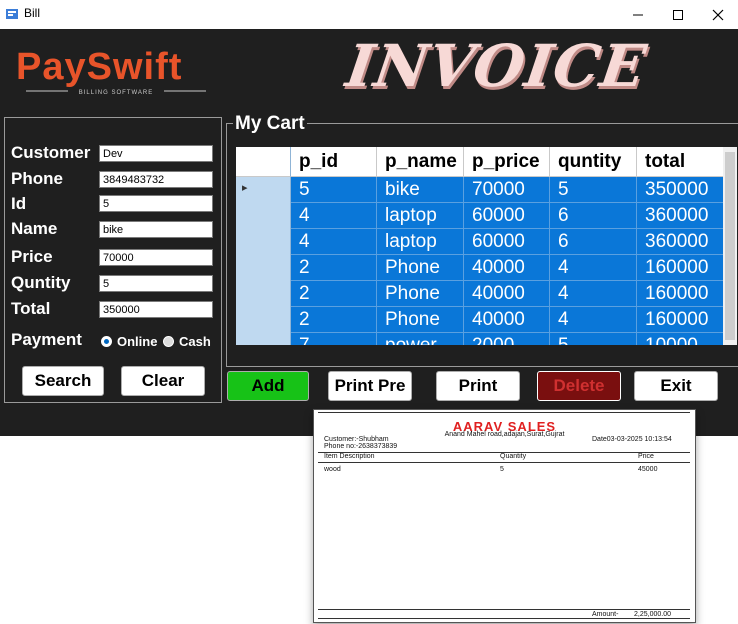 The width and height of the screenshot is (738, 624). Describe the element at coordinates (32, 256) in the screenshot. I see `price-label: Price` at that location.